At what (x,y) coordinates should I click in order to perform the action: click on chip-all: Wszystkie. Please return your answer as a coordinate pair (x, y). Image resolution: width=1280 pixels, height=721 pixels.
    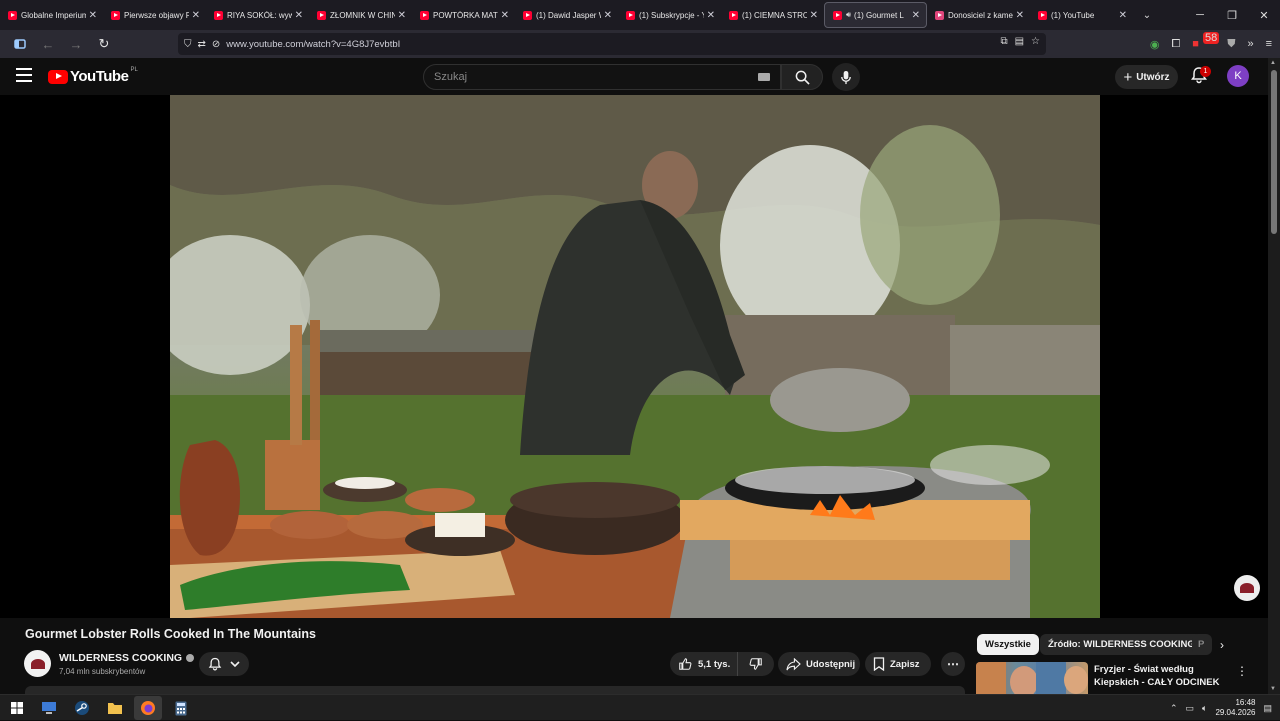
    Looking at the image, I should click on (1008, 644).